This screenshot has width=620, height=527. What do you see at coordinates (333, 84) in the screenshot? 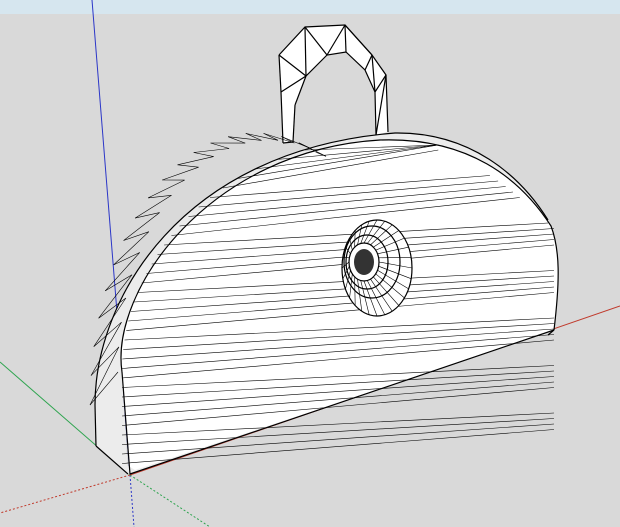
I see `hanging-loop-icon` at bounding box center [333, 84].